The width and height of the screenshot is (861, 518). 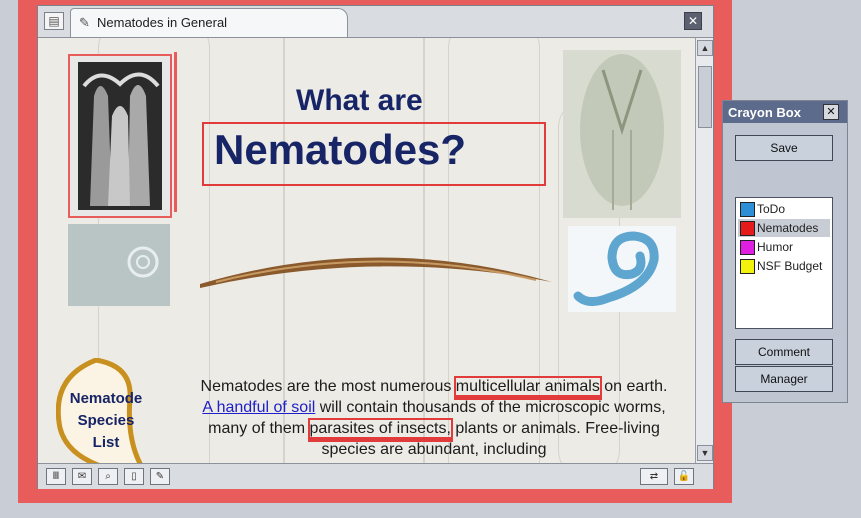 I want to click on cell-closeup-image, so click(x=119, y=265).